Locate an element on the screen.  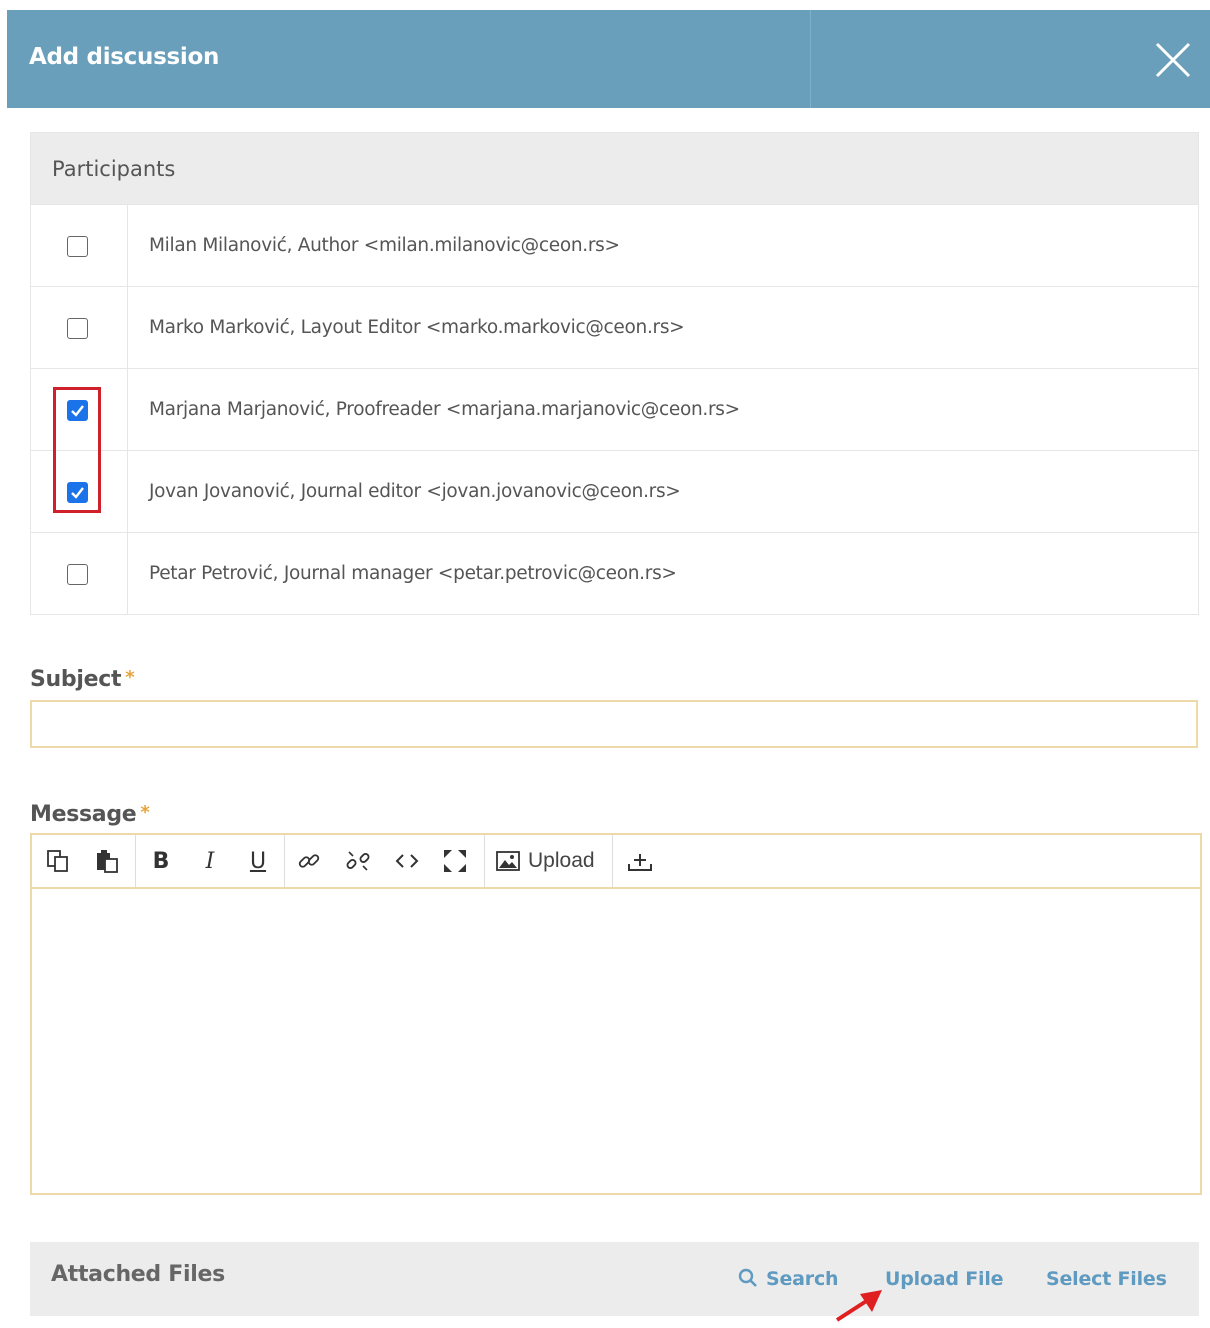
italic-icon: I is located at coordinates (210, 861).